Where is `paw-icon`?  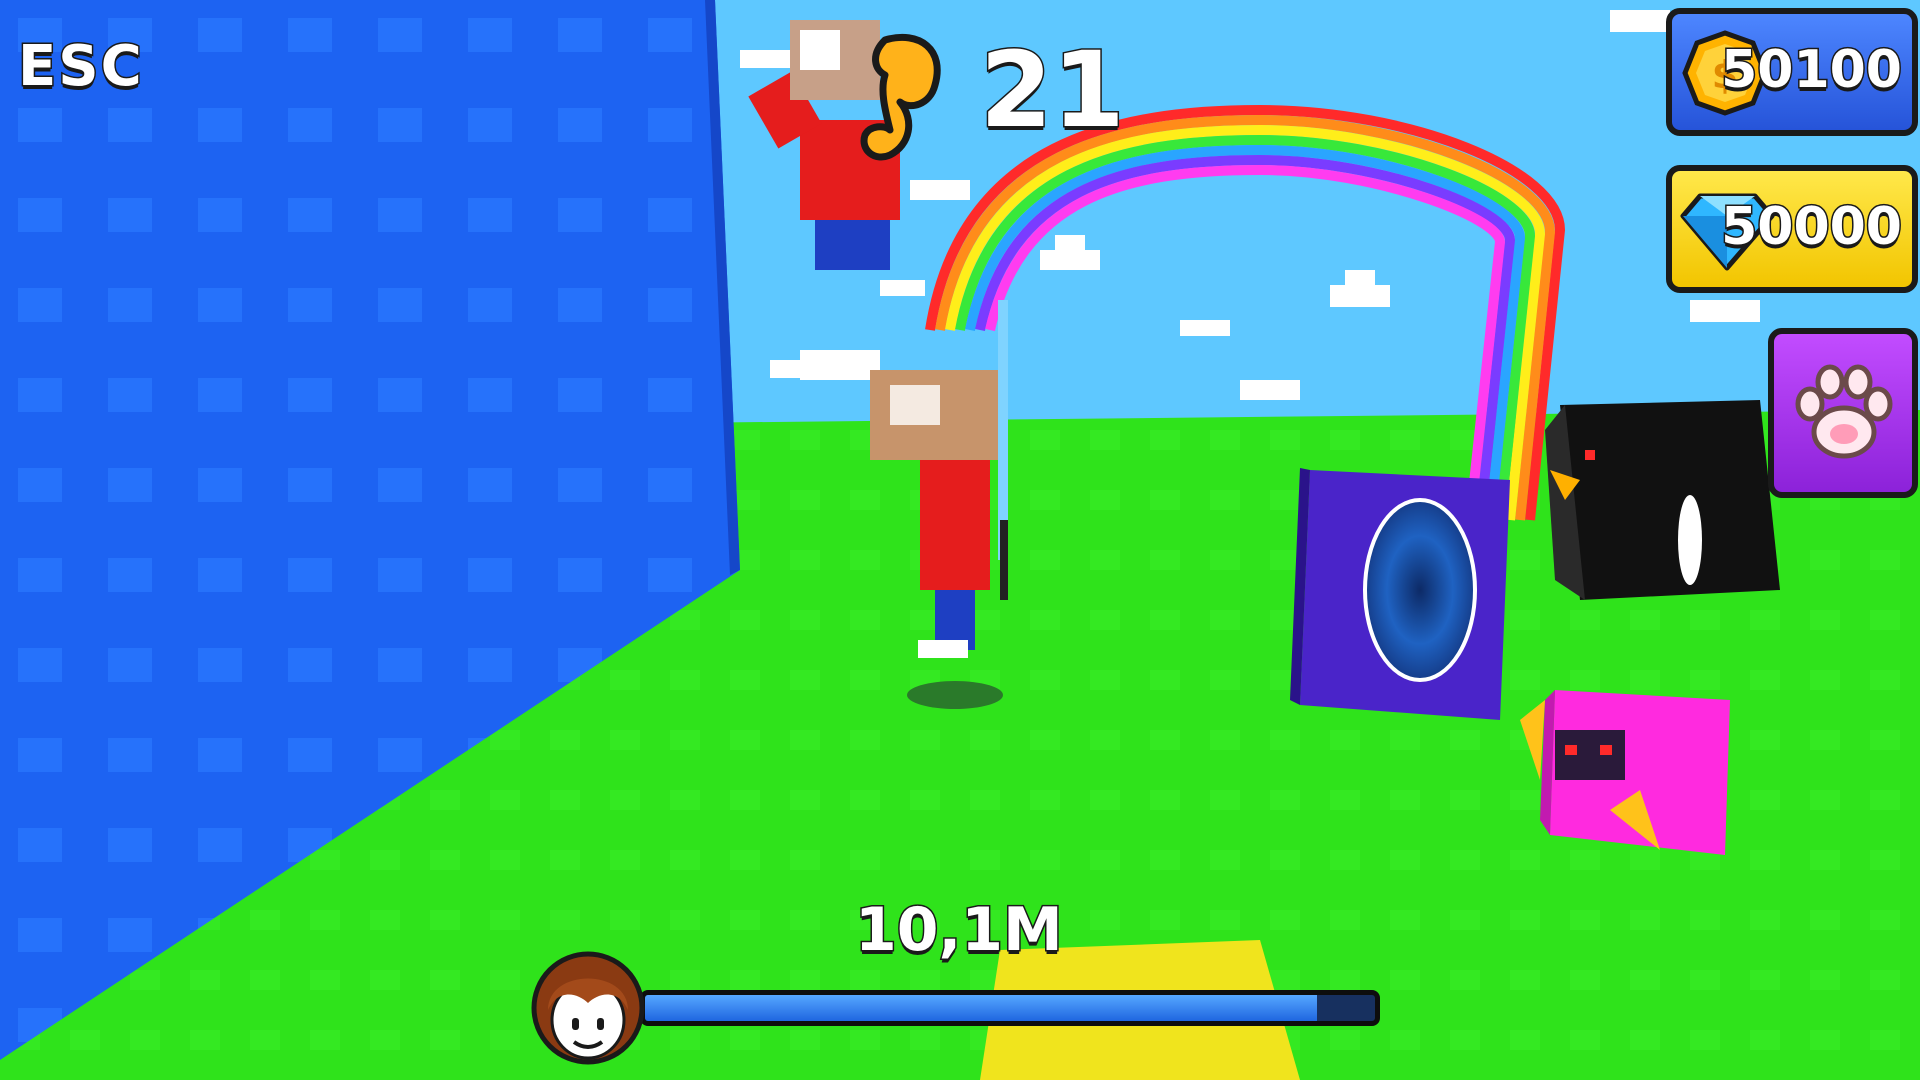 paw-icon is located at coordinates (1844, 411).